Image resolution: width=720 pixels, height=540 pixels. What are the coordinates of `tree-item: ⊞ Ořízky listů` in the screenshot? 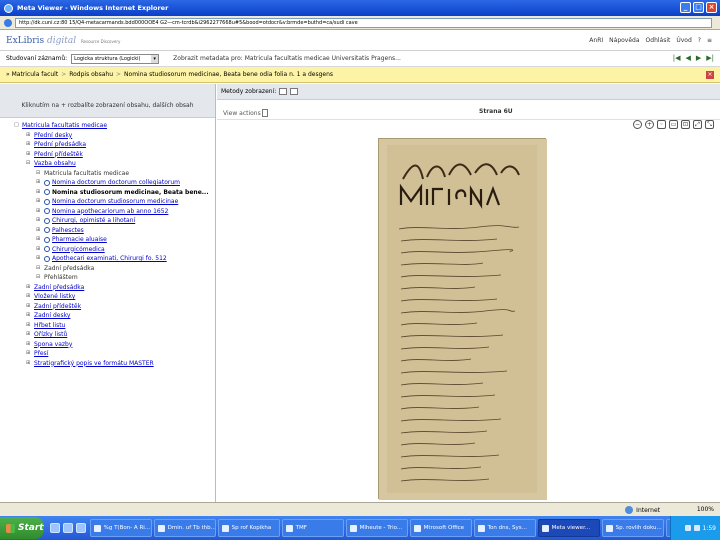 It's located at (114, 335).